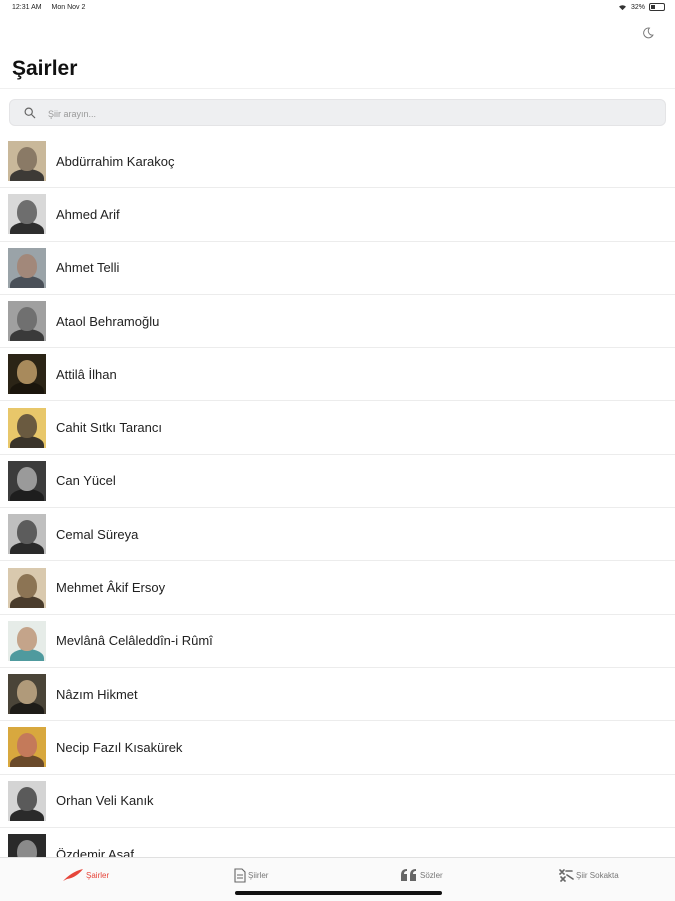 The width and height of the screenshot is (675, 901). I want to click on tab-sozler: Sözler, so click(421, 875).